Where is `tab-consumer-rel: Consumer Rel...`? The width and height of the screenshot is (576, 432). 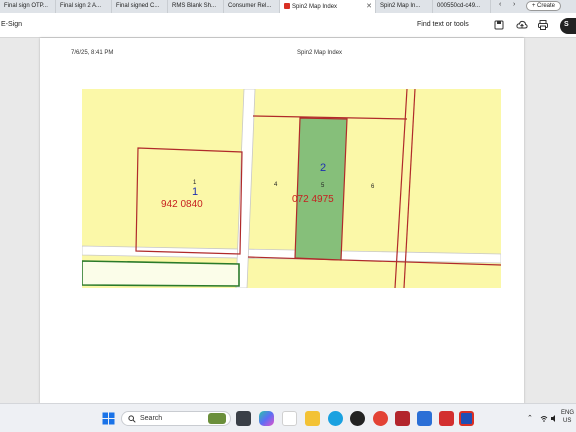 tab-consumer-rel: Consumer Rel... is located at coordinates (252, 6).